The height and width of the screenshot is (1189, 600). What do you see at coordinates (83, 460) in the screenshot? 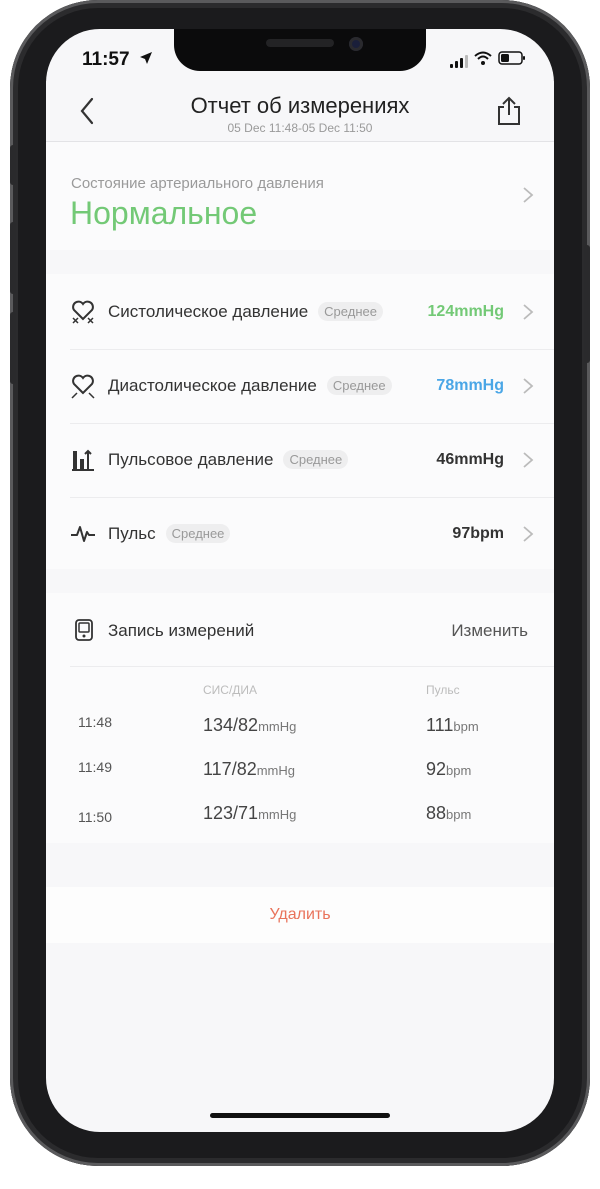
I see `pressure-bars-icon` at bounding box center [83, 460].